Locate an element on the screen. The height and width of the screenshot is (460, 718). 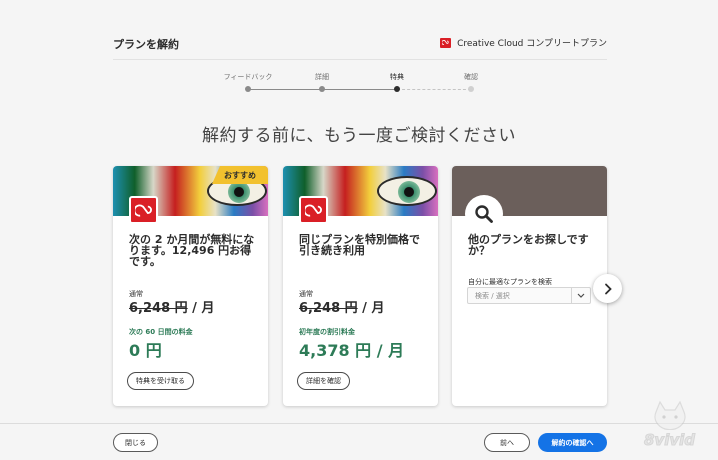
product-label: Creative Cloud コンプリートプラン is located at coordinates (532, 44).